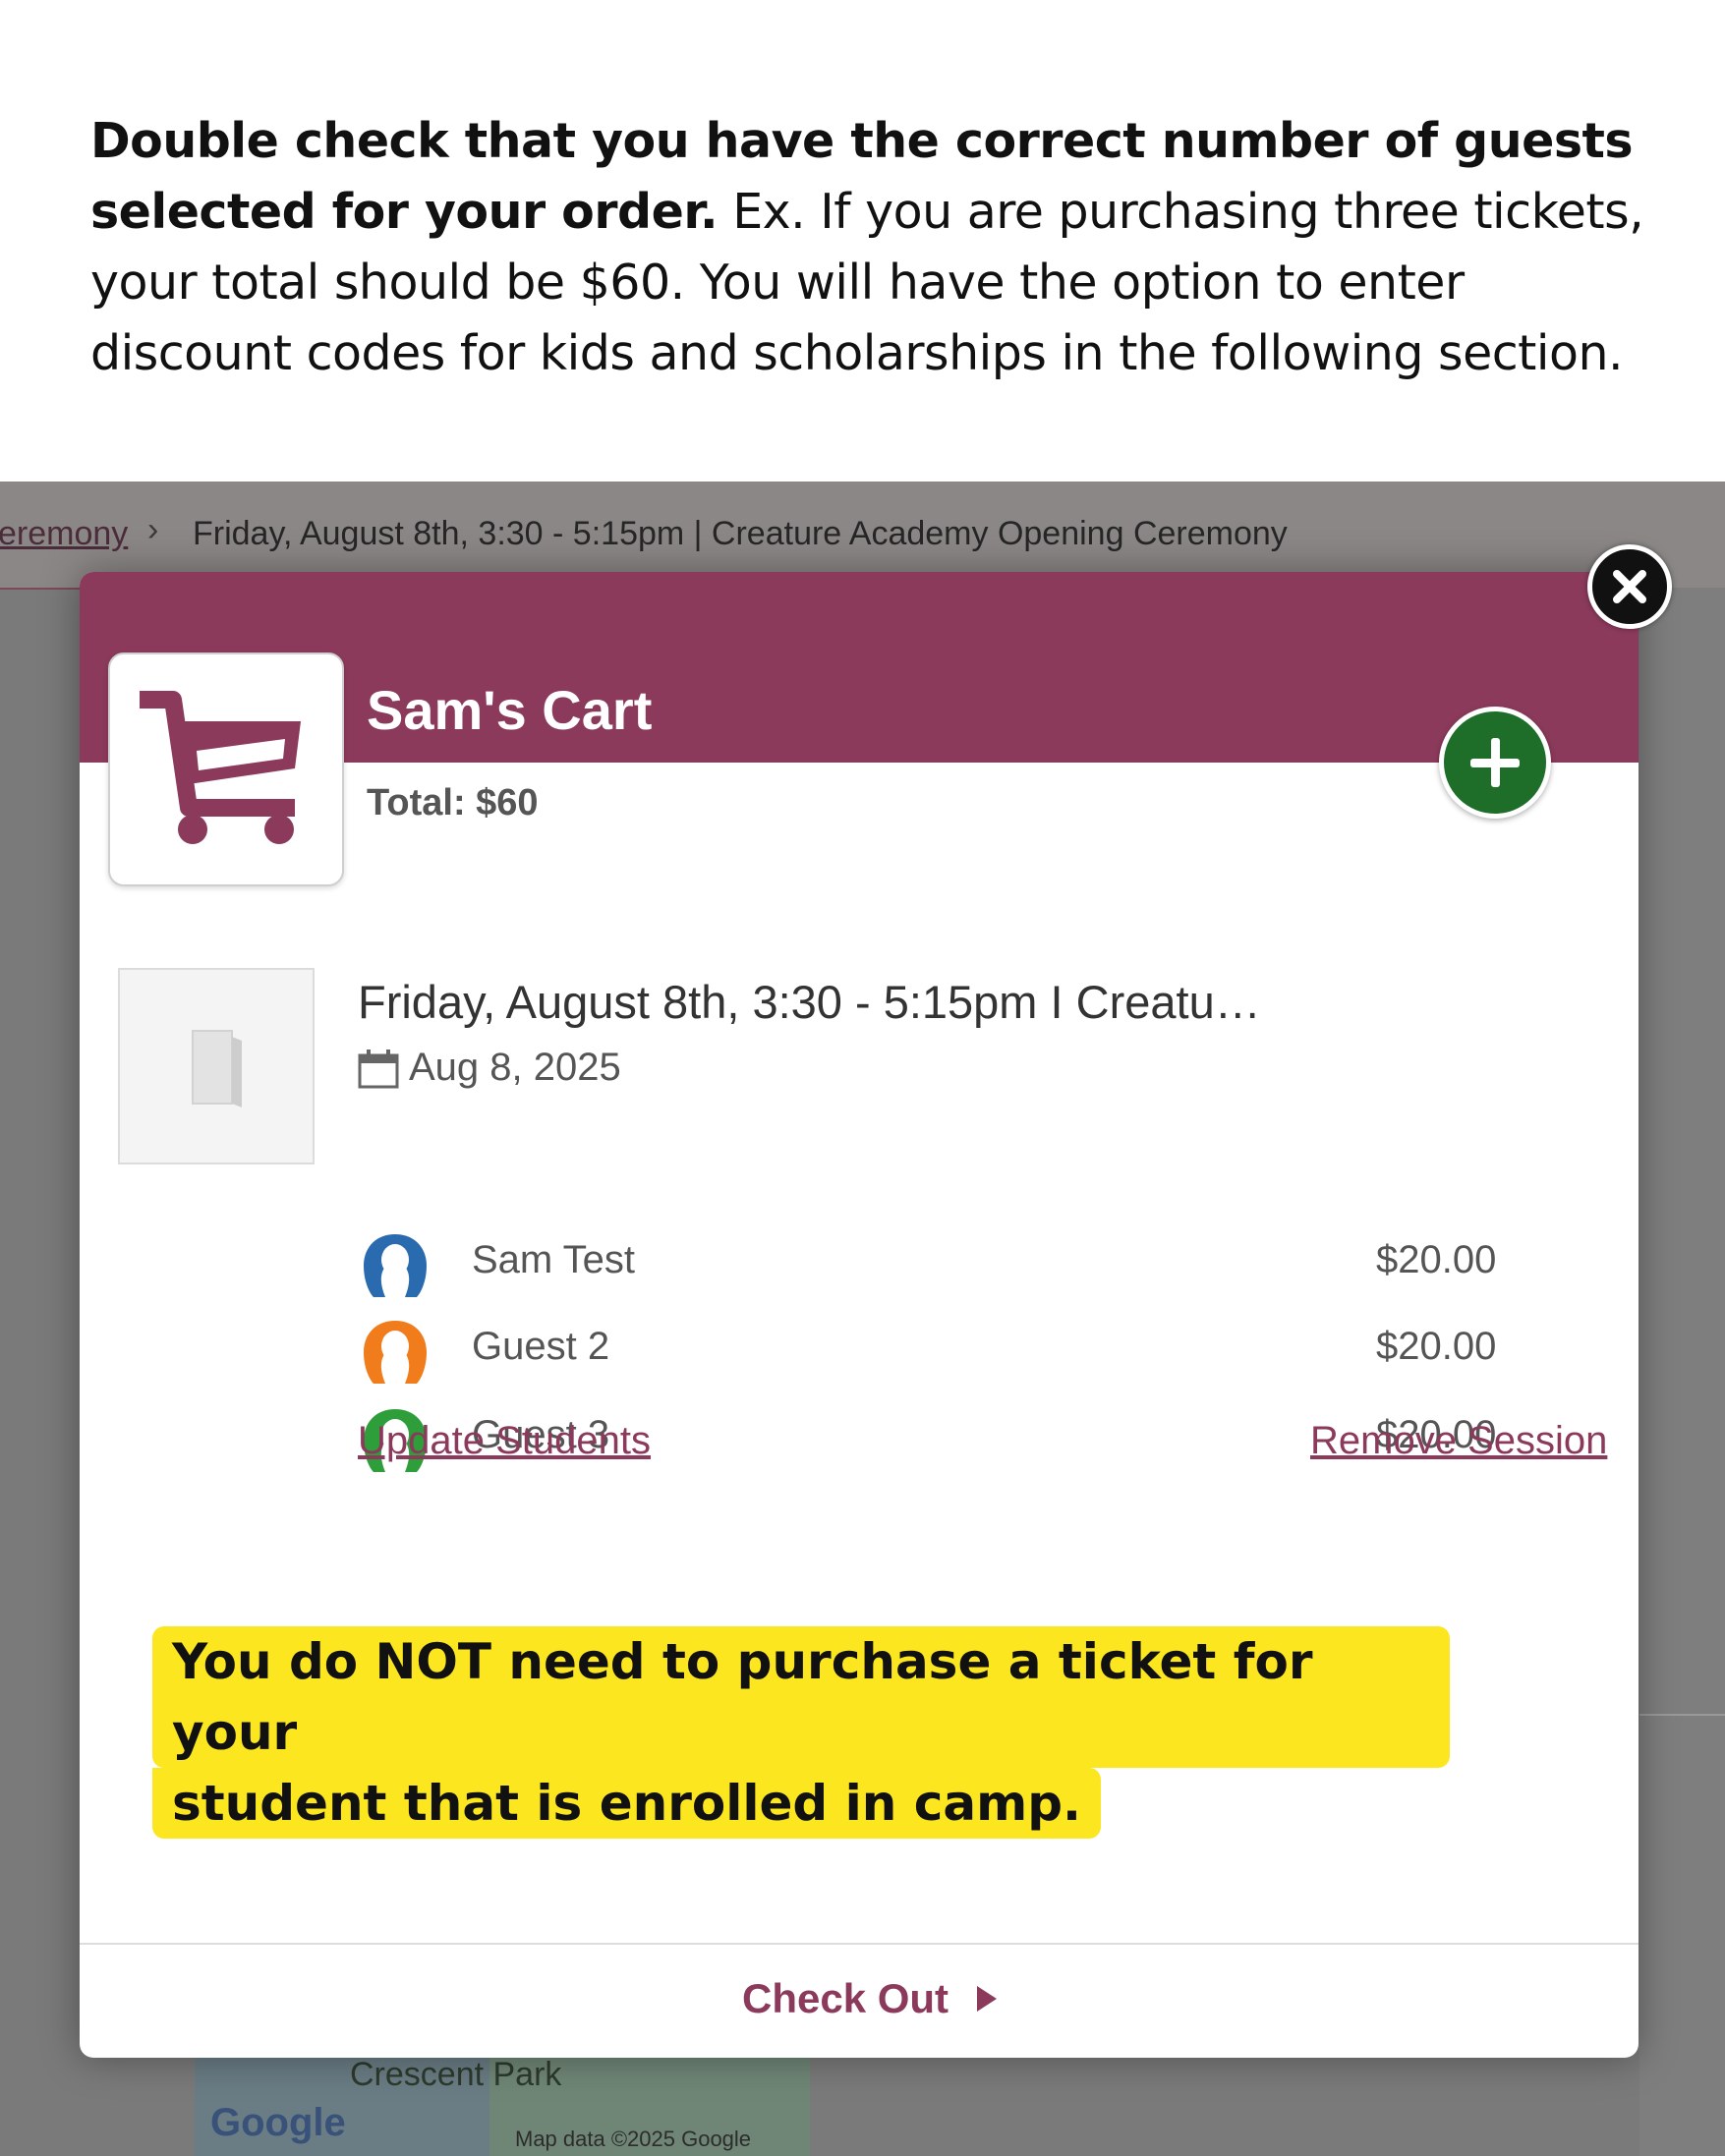 Image resolution: width=1725 pixels, height=2156 pixels. I want to click on cart-icon-box, so click(226, 769).